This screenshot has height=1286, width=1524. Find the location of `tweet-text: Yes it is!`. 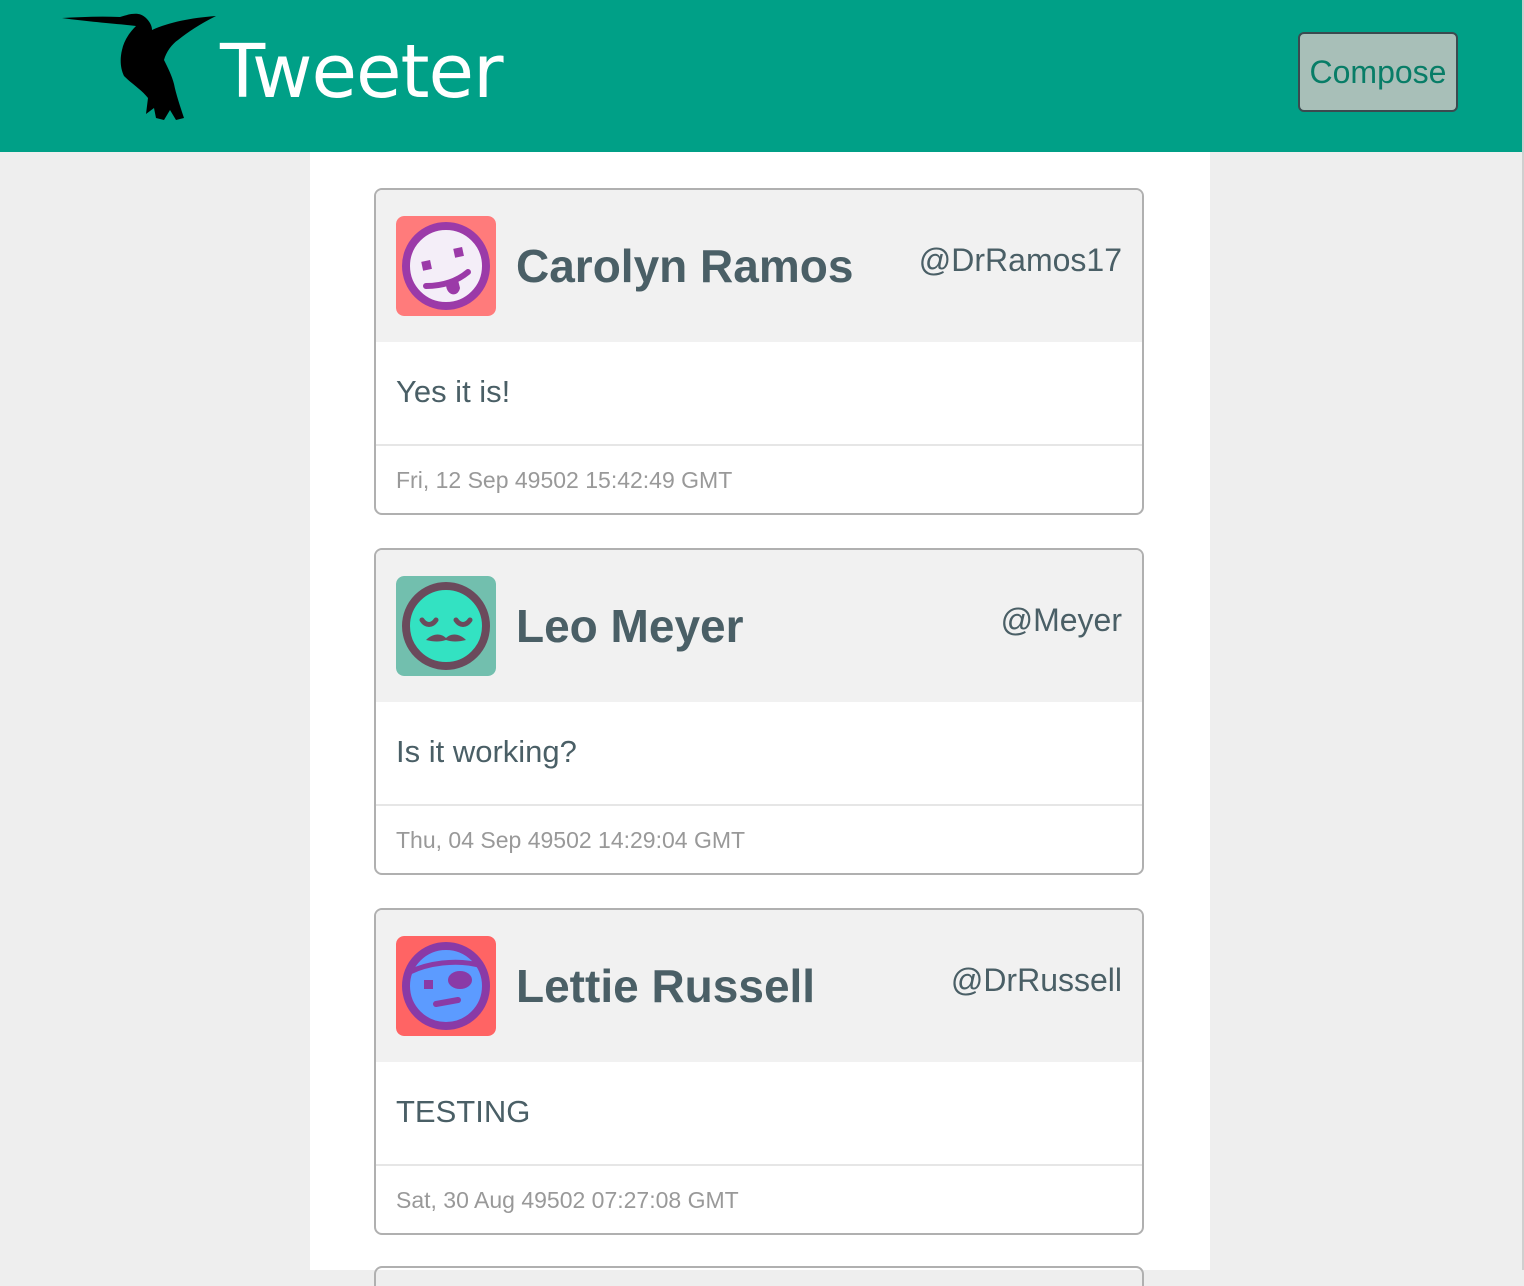

tweet-text: Yes it is! is located at coordinates (453, 391).